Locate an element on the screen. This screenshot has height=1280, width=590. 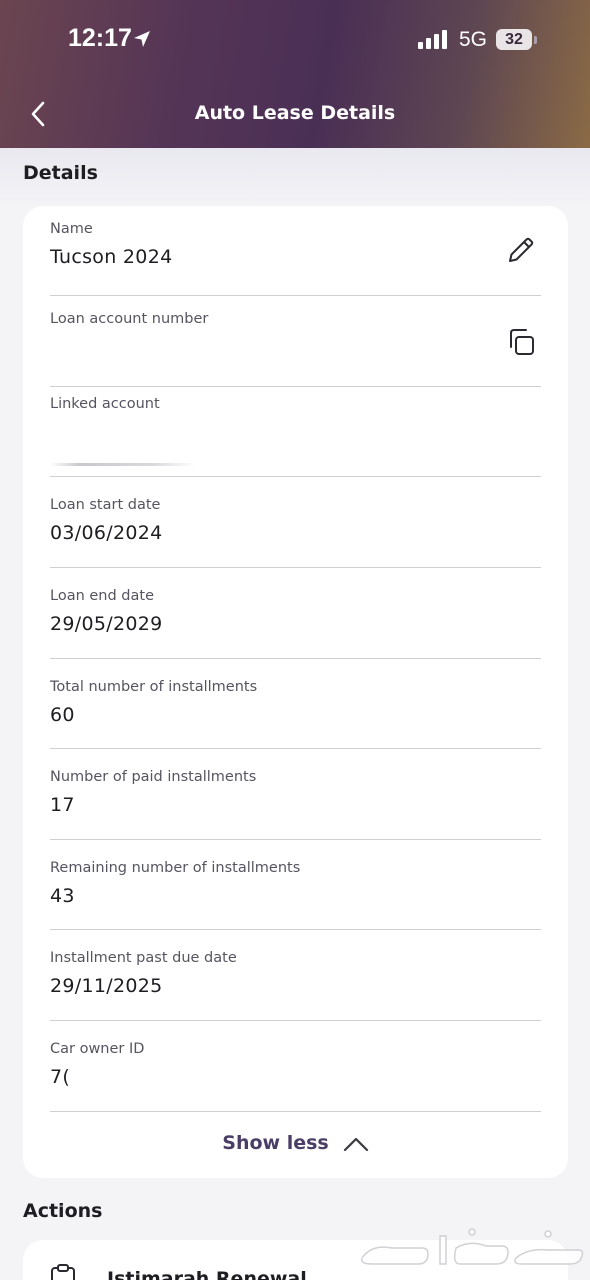
car-owner-id-value: 7( is located at coordinates (60, 1077).